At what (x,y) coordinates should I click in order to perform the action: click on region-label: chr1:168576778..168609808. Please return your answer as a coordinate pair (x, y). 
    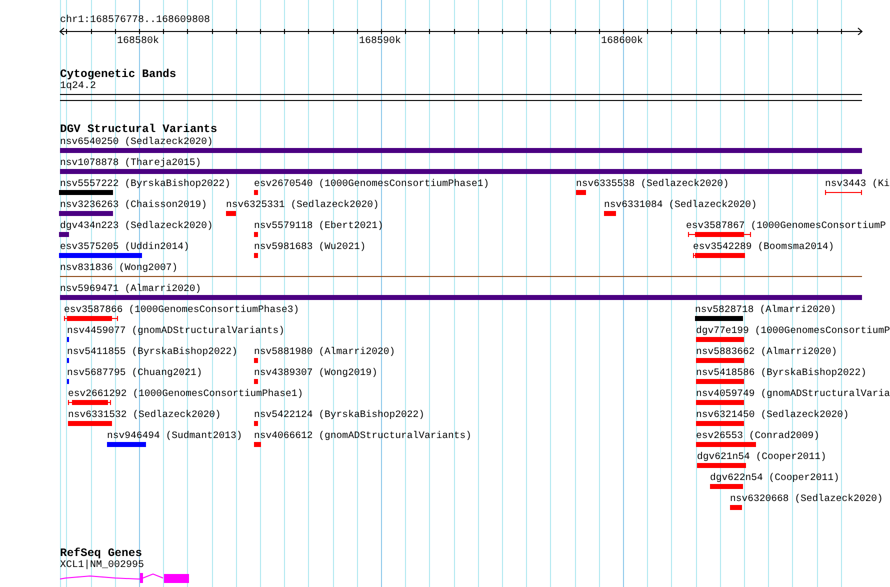
    Looking at the image, I should click on (136, 20).